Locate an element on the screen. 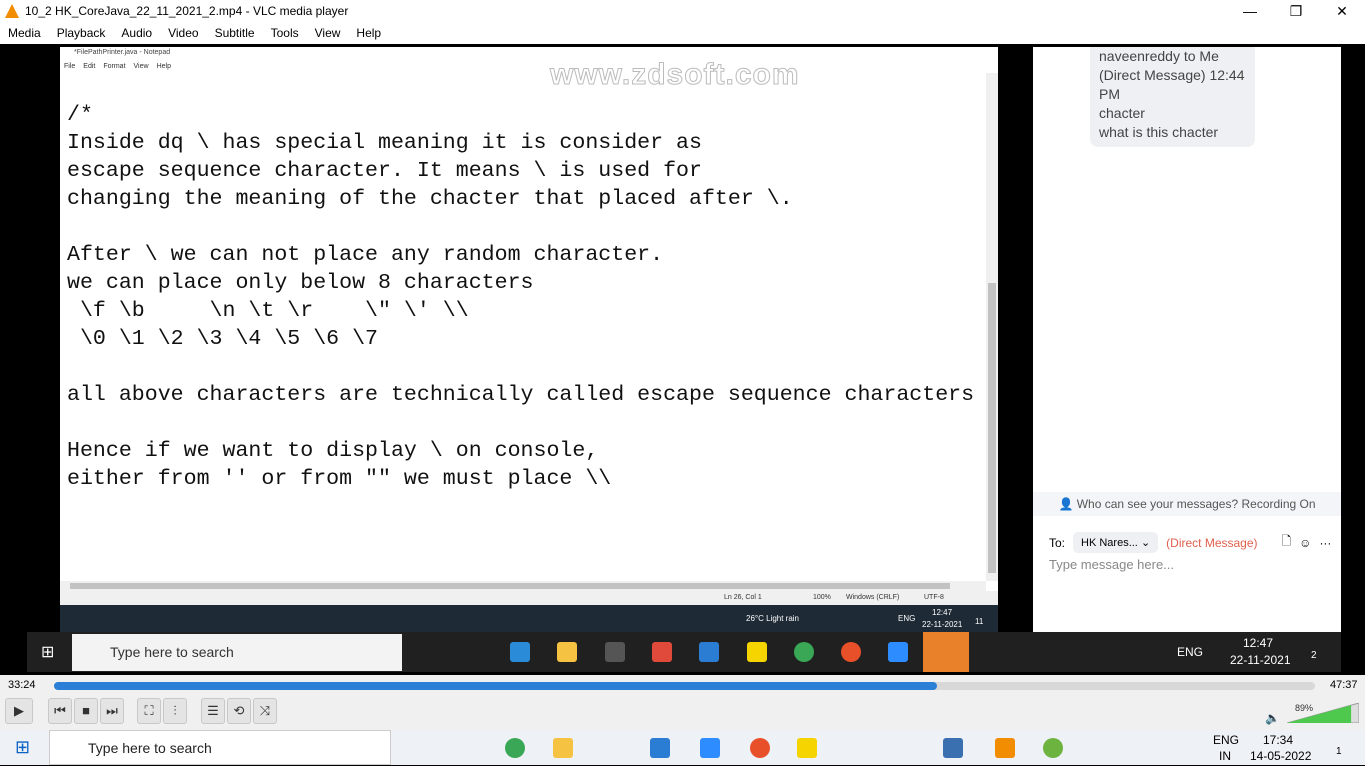 Image resolution: width=1365 pixels, height=766 pixels. direct-message-label: (Direct Message) is located at coordinates (1212, 542).